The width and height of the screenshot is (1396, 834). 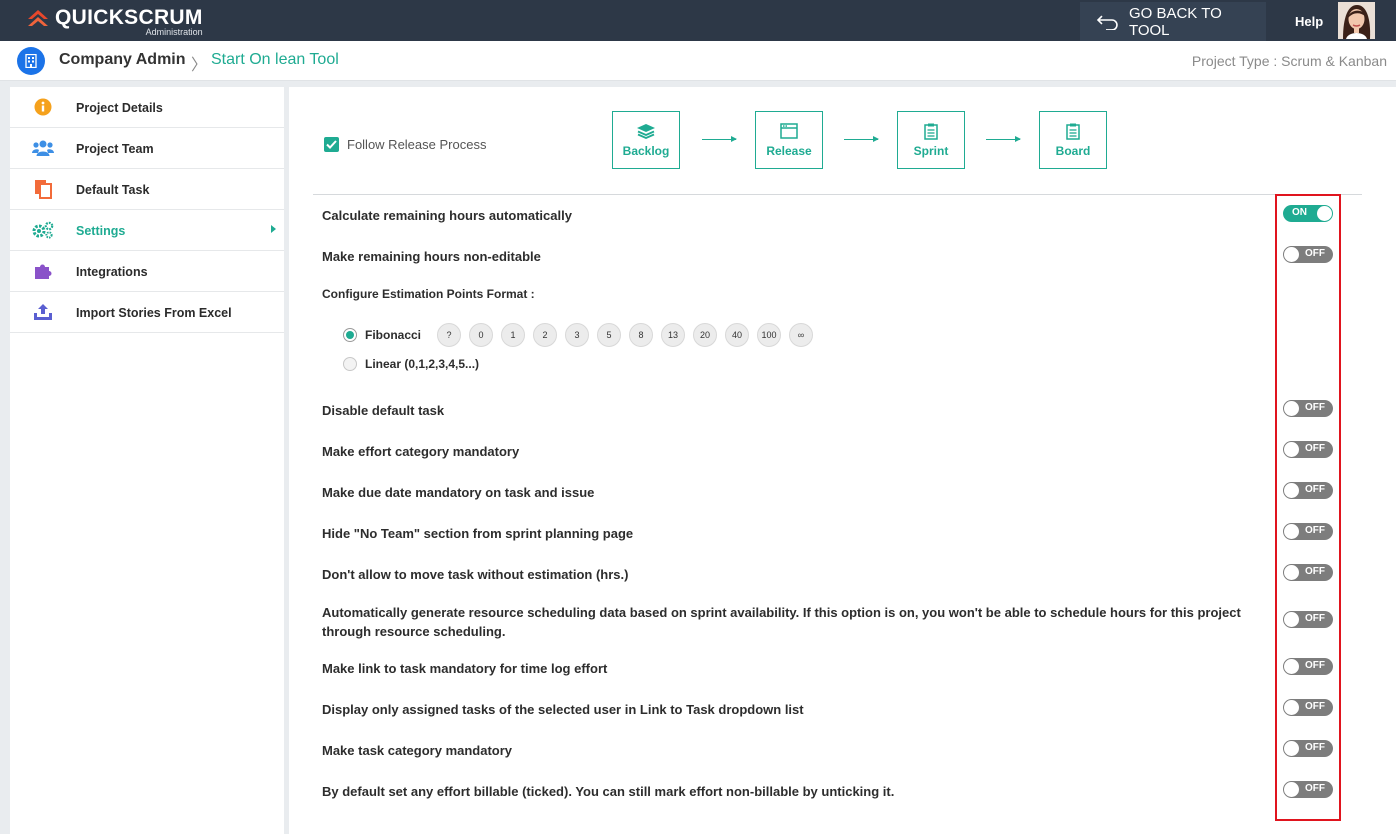 I want to click on radio-linear-label: Linear (0,1,2,3,4,5...), so click(x=422, y=364).